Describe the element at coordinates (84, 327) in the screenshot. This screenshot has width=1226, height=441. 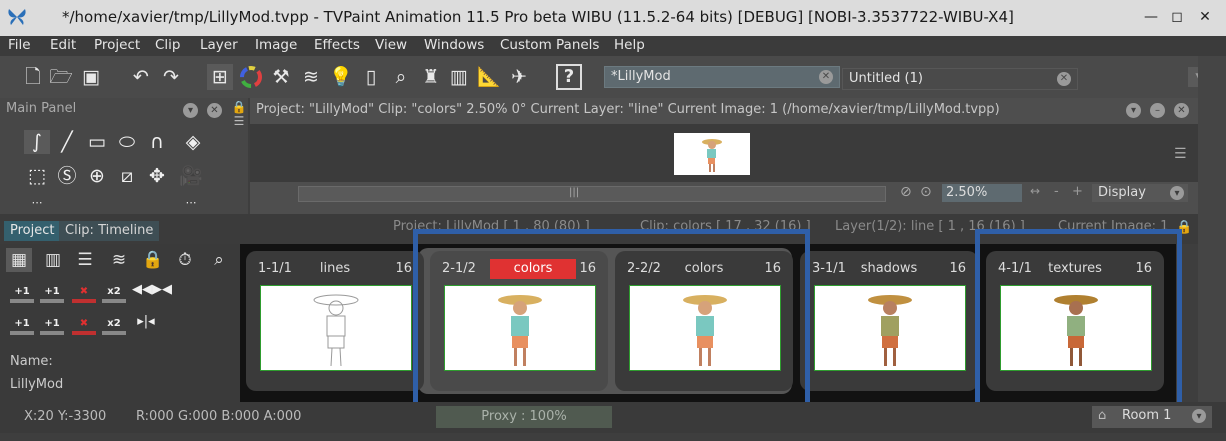
I see `delete-project-button: ✖` at that location.